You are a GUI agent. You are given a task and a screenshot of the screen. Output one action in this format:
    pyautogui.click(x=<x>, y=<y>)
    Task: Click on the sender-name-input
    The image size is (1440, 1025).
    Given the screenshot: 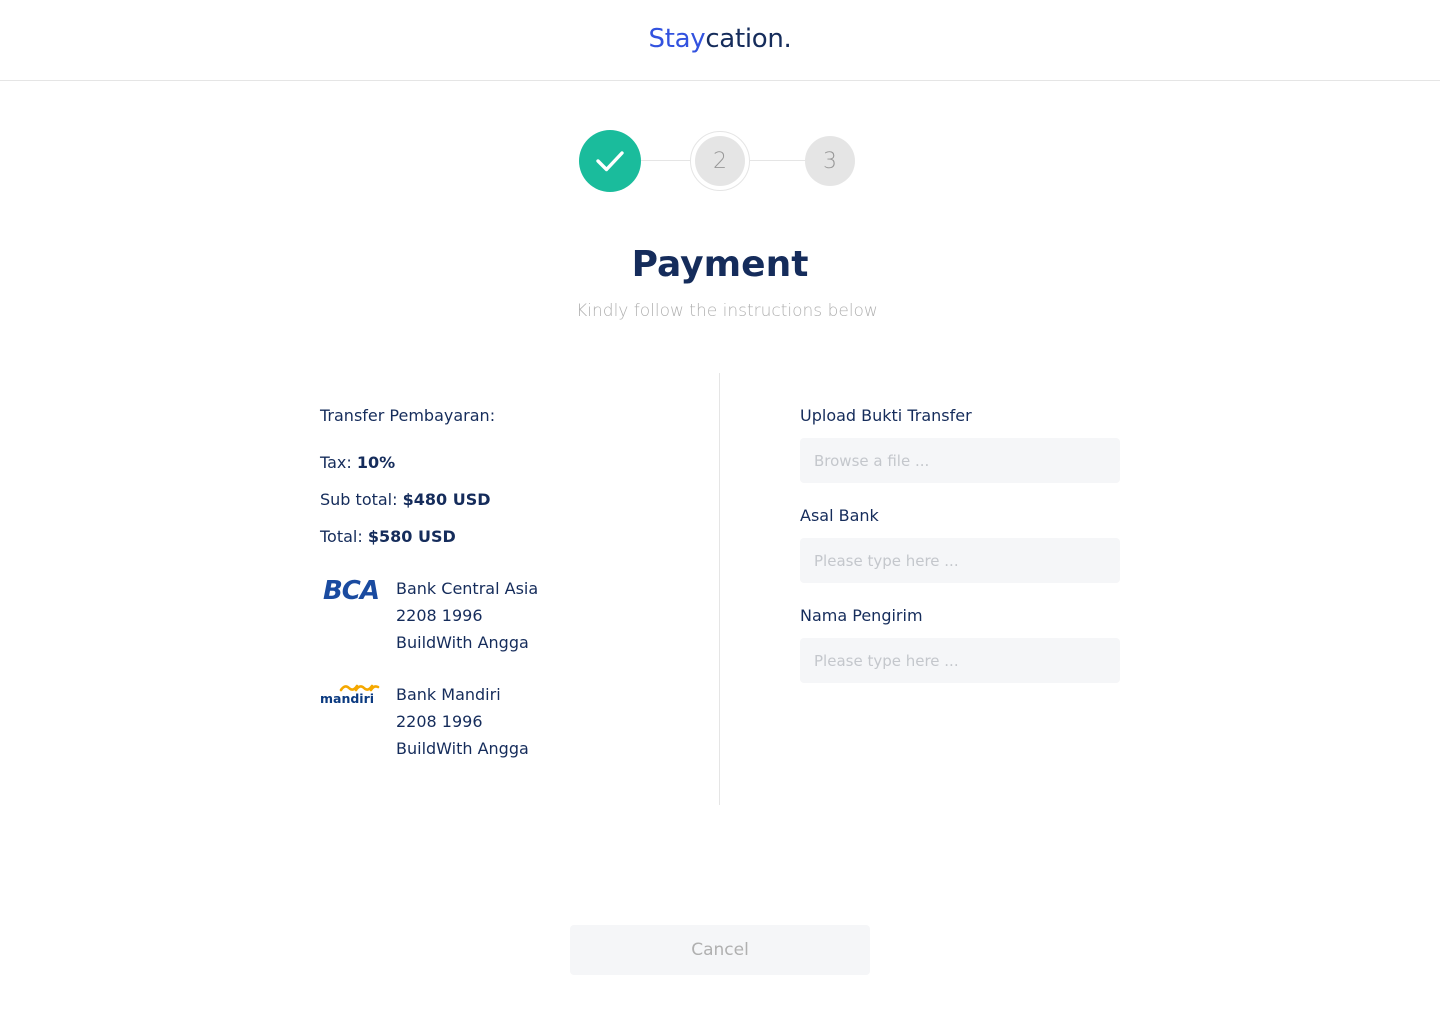 What is the action you would take?
    pyautogui.click(x=960, y=660)
    